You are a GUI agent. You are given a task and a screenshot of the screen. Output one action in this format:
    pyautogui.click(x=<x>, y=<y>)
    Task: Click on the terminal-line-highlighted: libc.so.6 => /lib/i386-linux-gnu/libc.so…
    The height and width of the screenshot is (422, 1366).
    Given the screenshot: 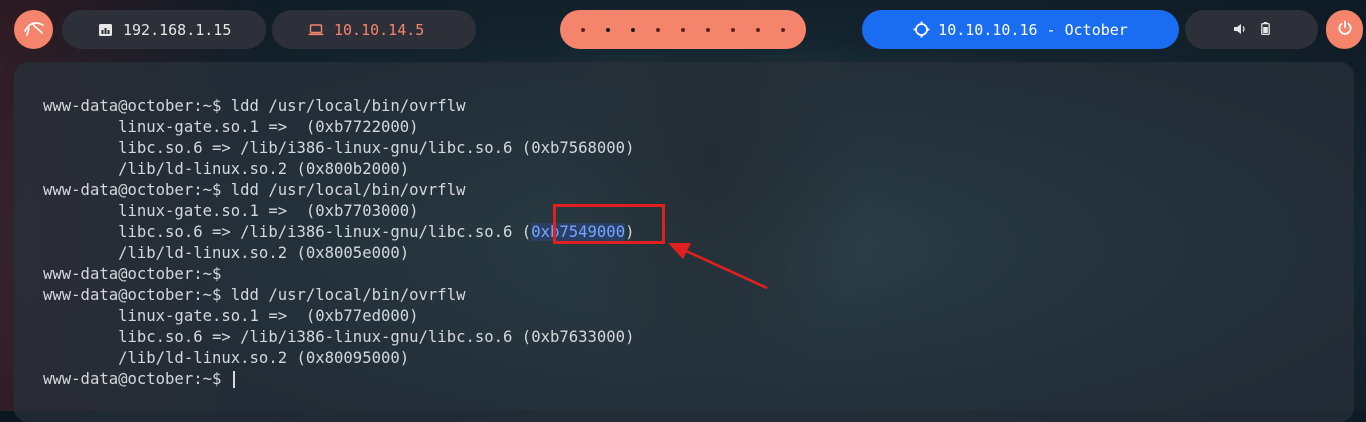 What is the action you would take?
    pyautogui.click(x=338, y=232)
    